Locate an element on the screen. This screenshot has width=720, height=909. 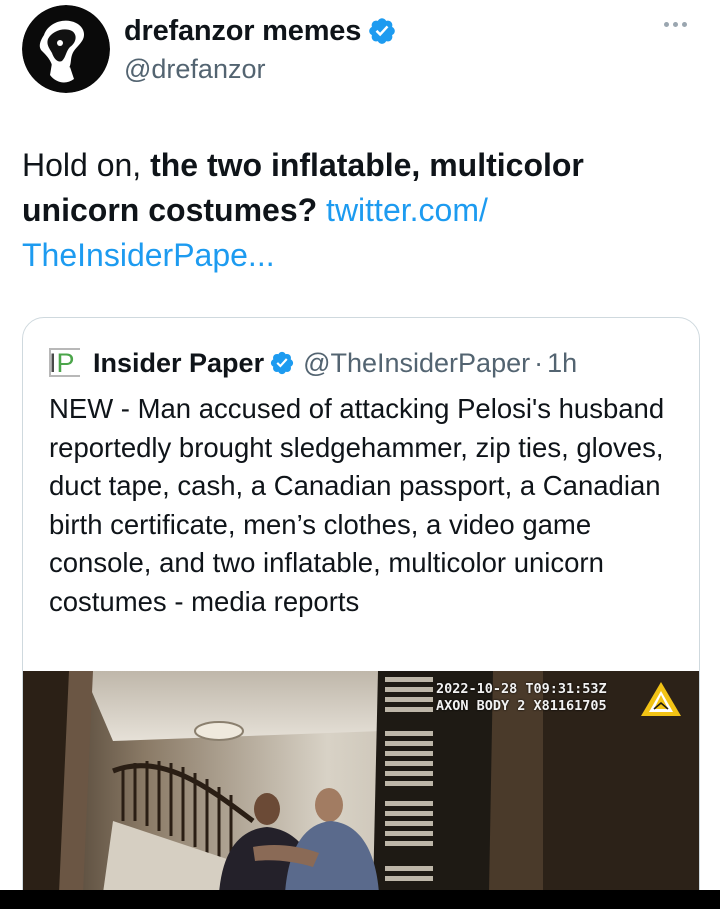
more-options-icon is located at coordinates (675, 24).